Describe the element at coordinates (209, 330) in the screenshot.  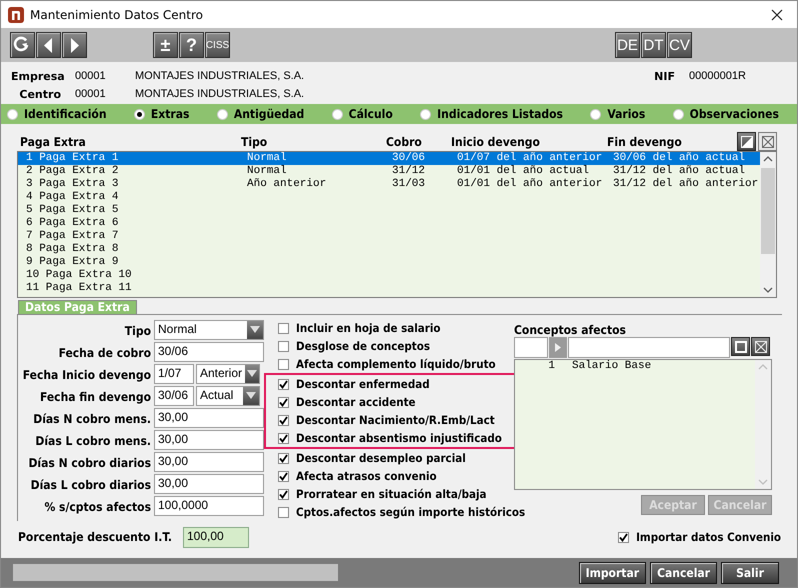
I see `dropdown: Normal` at that location.